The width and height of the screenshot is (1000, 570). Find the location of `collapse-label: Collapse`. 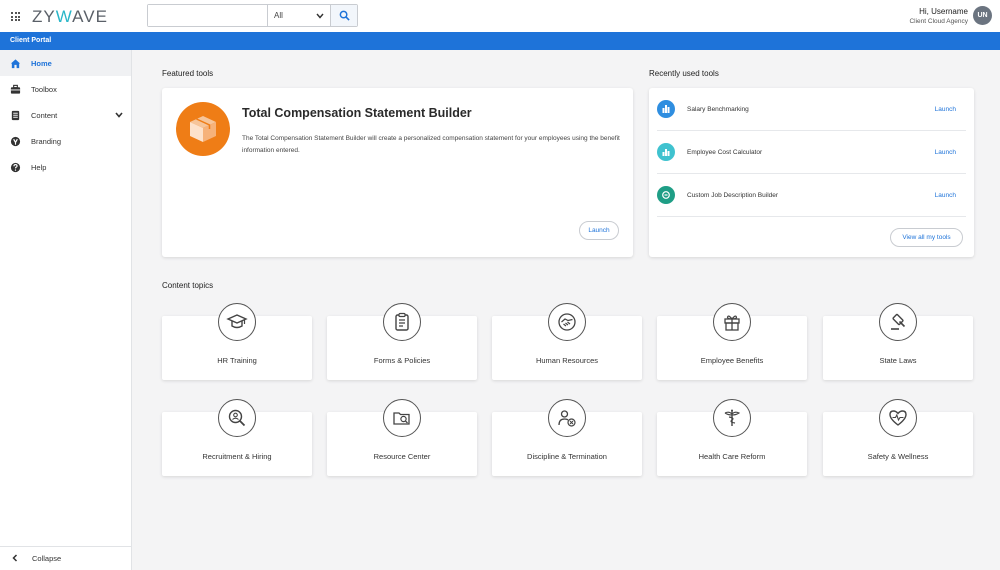

collapse-label: Collapse is located at coordinates (47, 558).